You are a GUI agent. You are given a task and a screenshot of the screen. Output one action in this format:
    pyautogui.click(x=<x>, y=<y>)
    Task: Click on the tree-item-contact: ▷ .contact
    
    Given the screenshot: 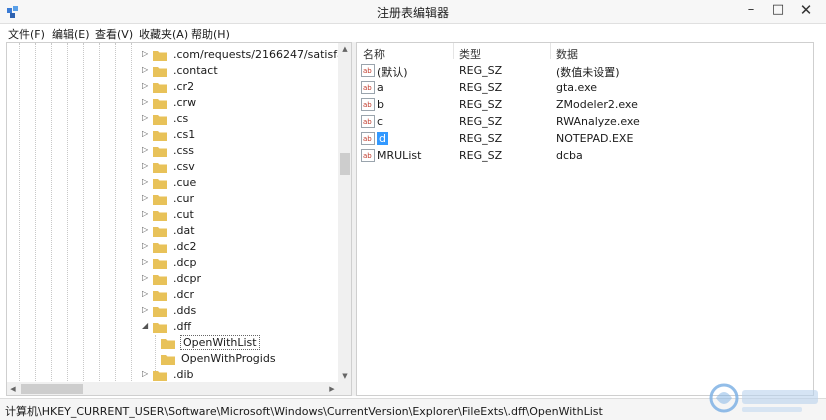 What is the action you would take?
    pyautogui.click(x=172, y=71)
    